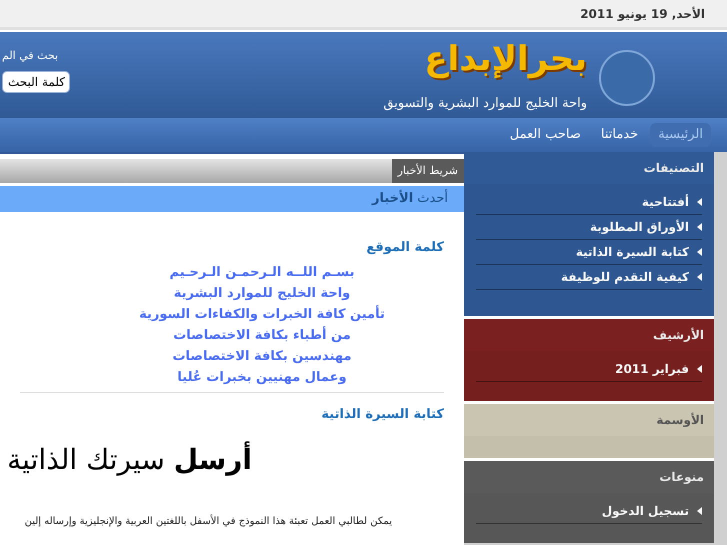 The height and width of the screenshot is (545, 727). What do you see at coordinates (382, 415) in the screenshot?
I see `section-heading: كتابة السيرة الذاتية` at bounding box center [382, 415].